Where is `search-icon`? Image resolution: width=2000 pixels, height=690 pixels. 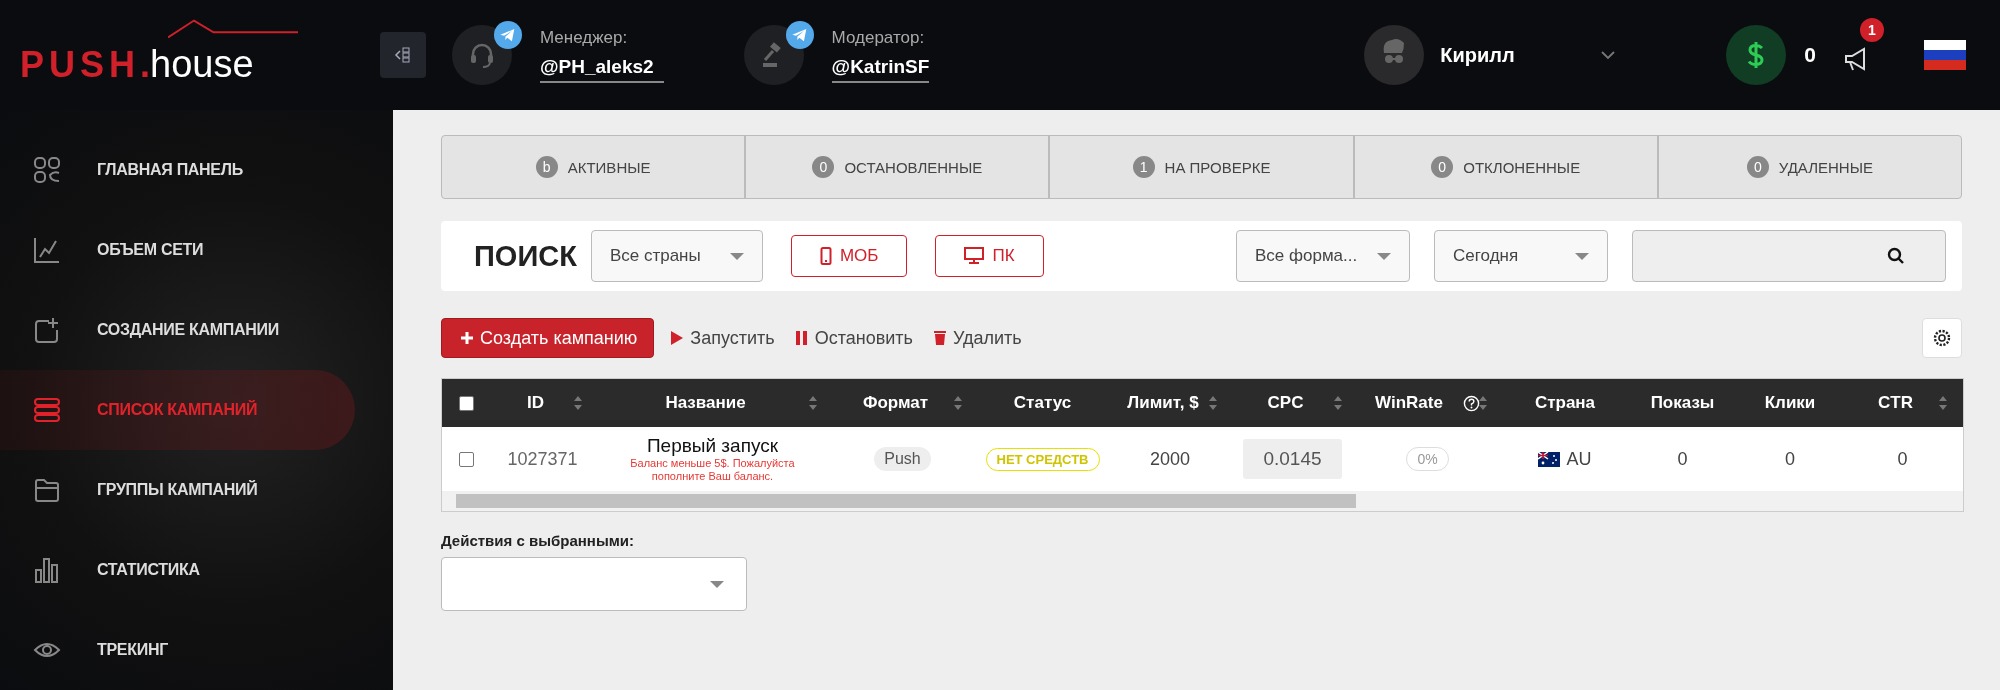 search-icon is located at coordinates (1896, 256).